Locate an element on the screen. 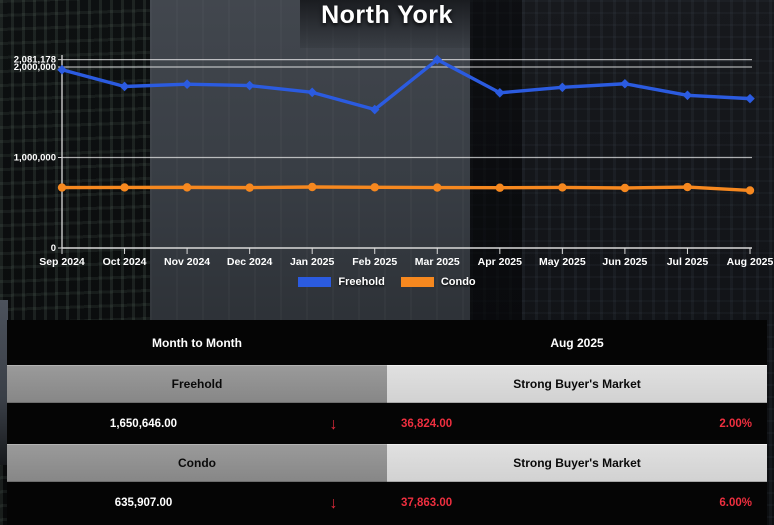 This screenshot has height=525, width=774. condo-change-percent: 6.00% is located at coordinates (735, 502).